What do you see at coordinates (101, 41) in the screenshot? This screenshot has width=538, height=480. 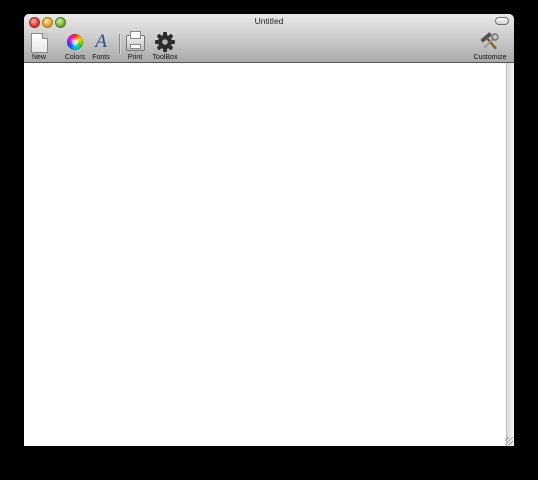 I see `font-icon: A` at bounding box center [101, 41].